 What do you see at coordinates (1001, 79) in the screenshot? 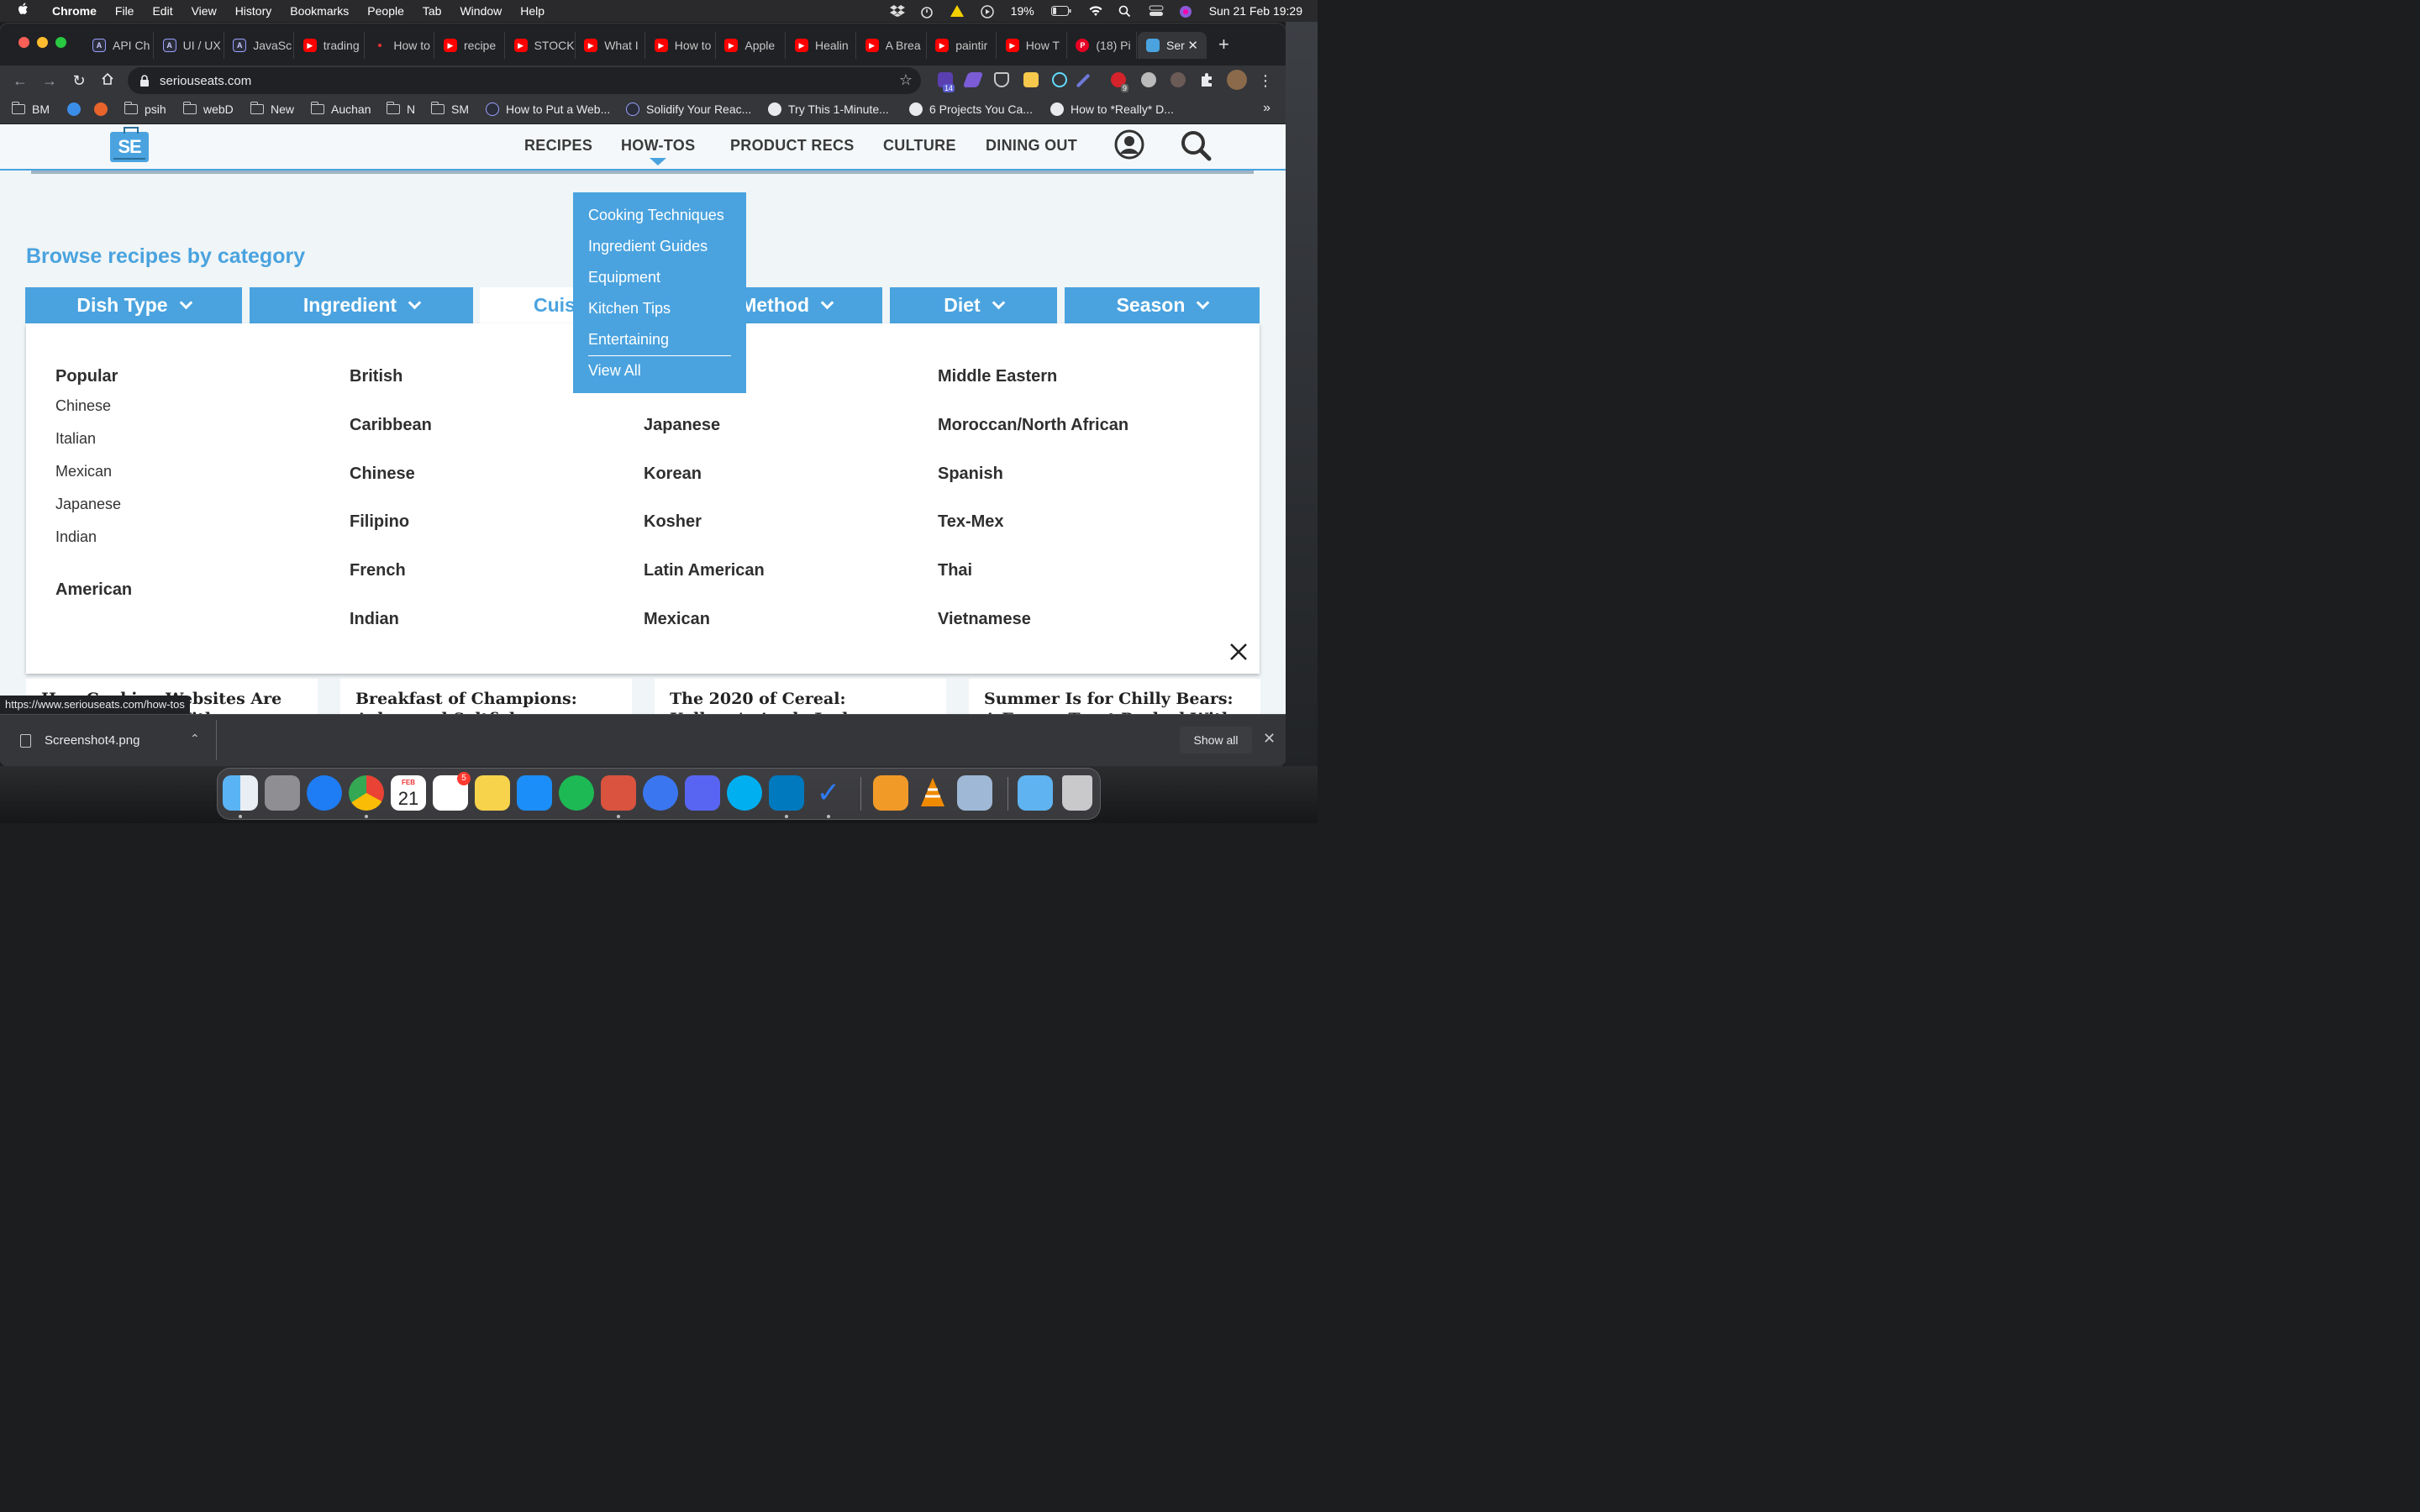
I see `pocket-icon` at bounding box center [1001, 79].